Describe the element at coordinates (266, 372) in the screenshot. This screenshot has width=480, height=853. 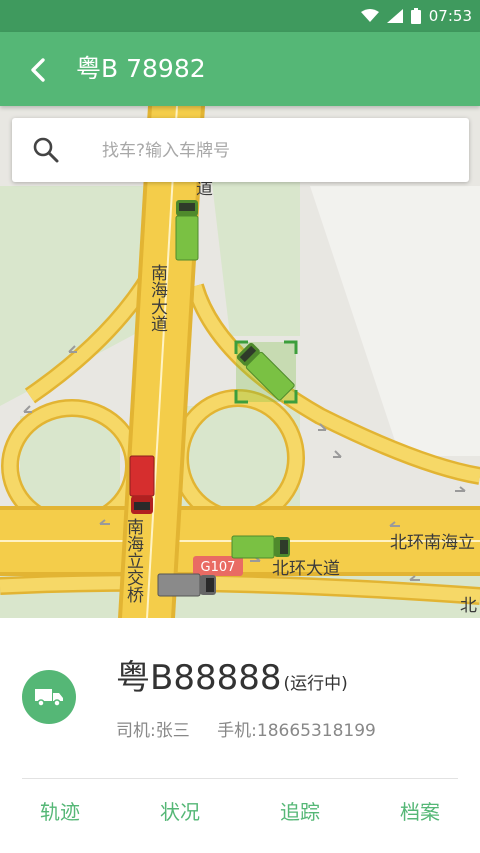
I see `vehicle-green-selected` at that location.